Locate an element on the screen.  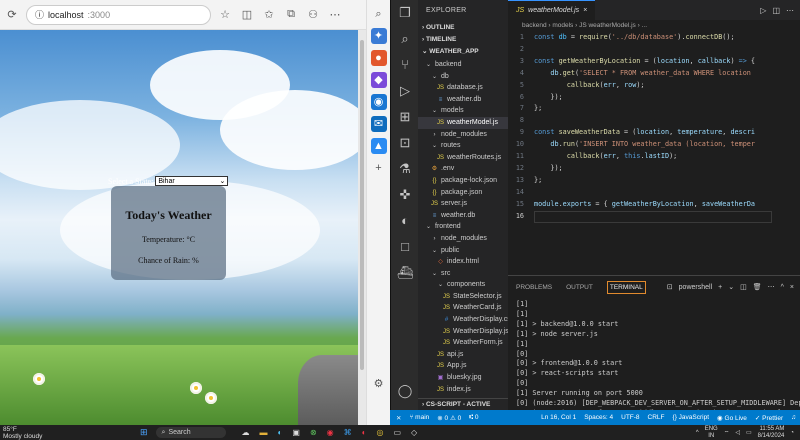
widgets-icon: ☁ is located at coordinates (246, 432).